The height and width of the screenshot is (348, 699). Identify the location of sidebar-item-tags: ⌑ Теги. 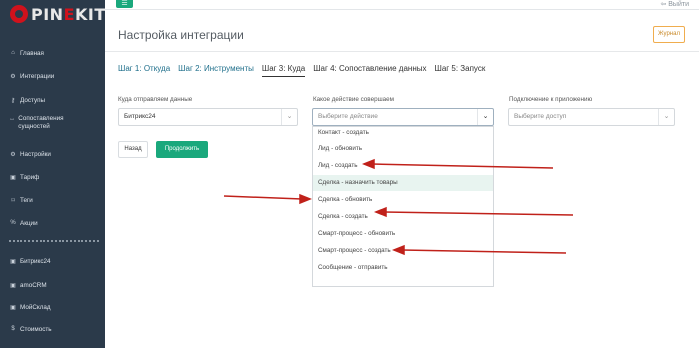
(52, 200).